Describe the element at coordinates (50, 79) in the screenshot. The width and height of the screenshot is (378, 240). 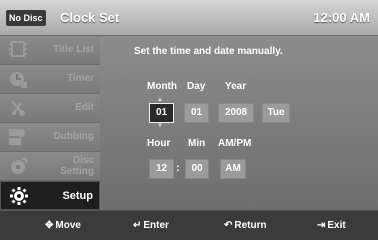
I see `sidebar-item-timer: Timer` at that location.